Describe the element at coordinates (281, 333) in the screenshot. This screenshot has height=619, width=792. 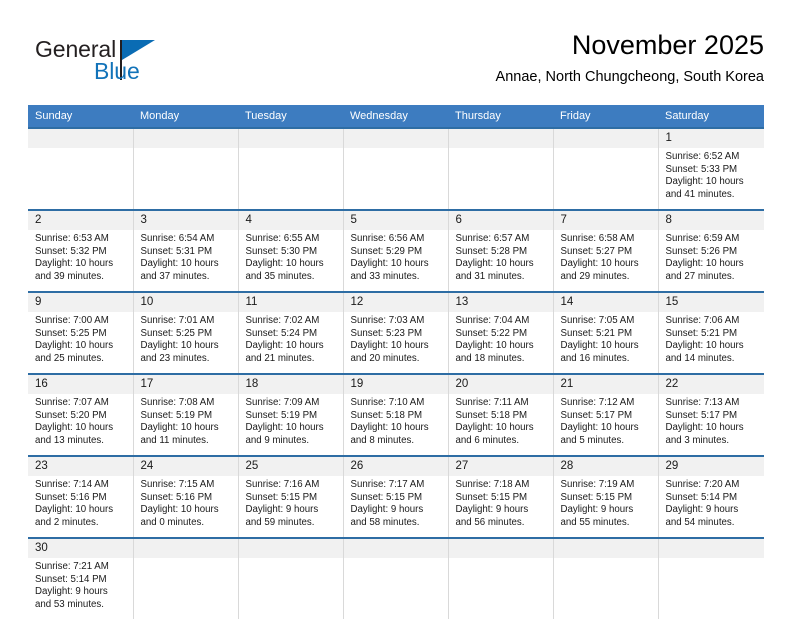
I see `sunset-text: Sunset: 5:24 PM` at that location.